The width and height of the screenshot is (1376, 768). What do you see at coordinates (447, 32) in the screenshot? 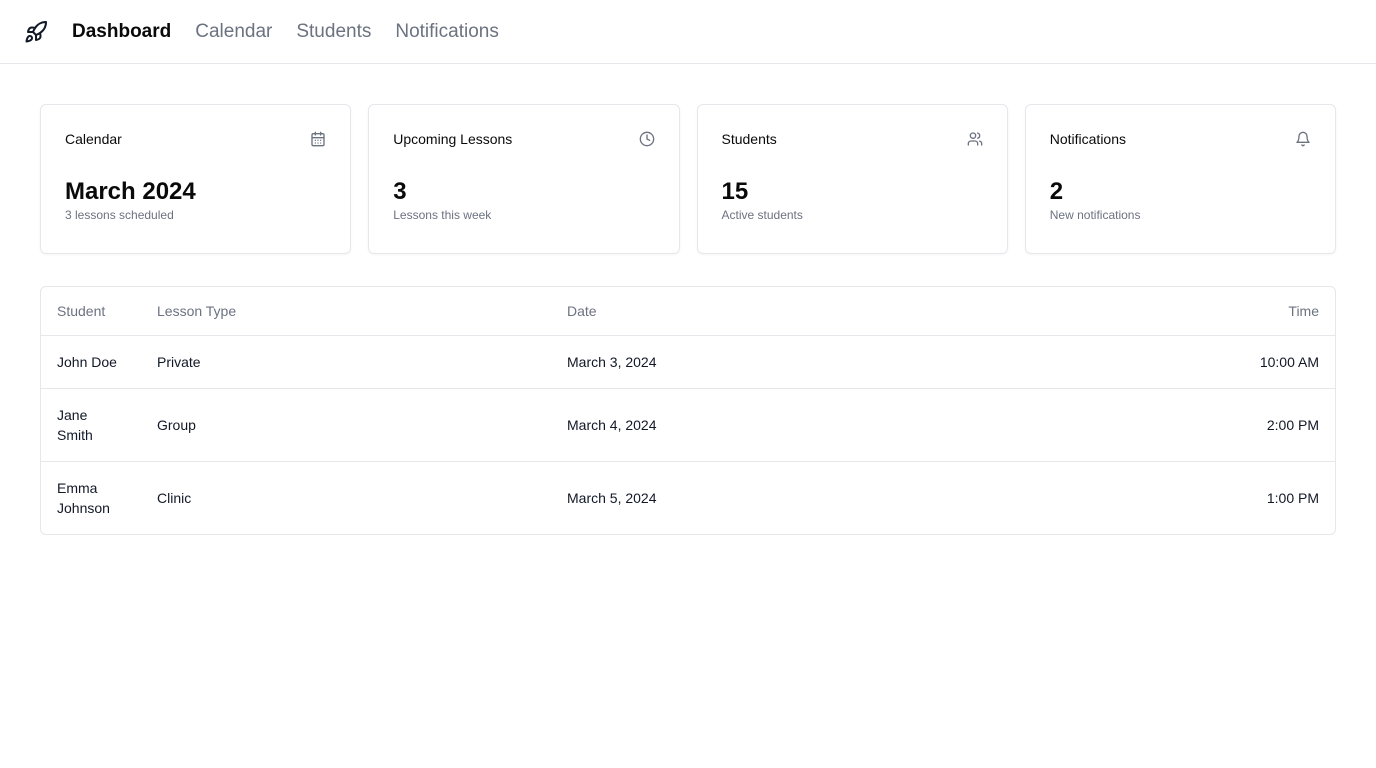
I see `nav-notifications: Notifications` at bounding box center [447, 32].